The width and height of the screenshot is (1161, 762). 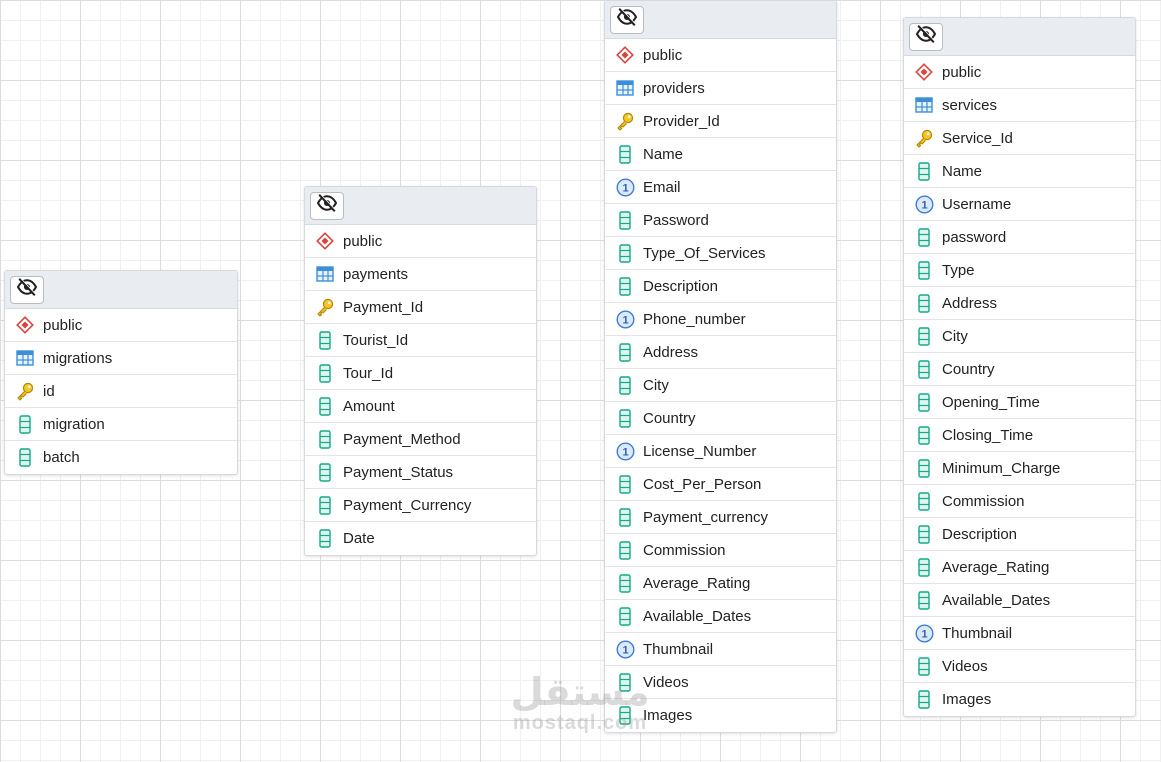 I want to click on table-migrations: public migrations id migration batch, so click(x=121, y=372).